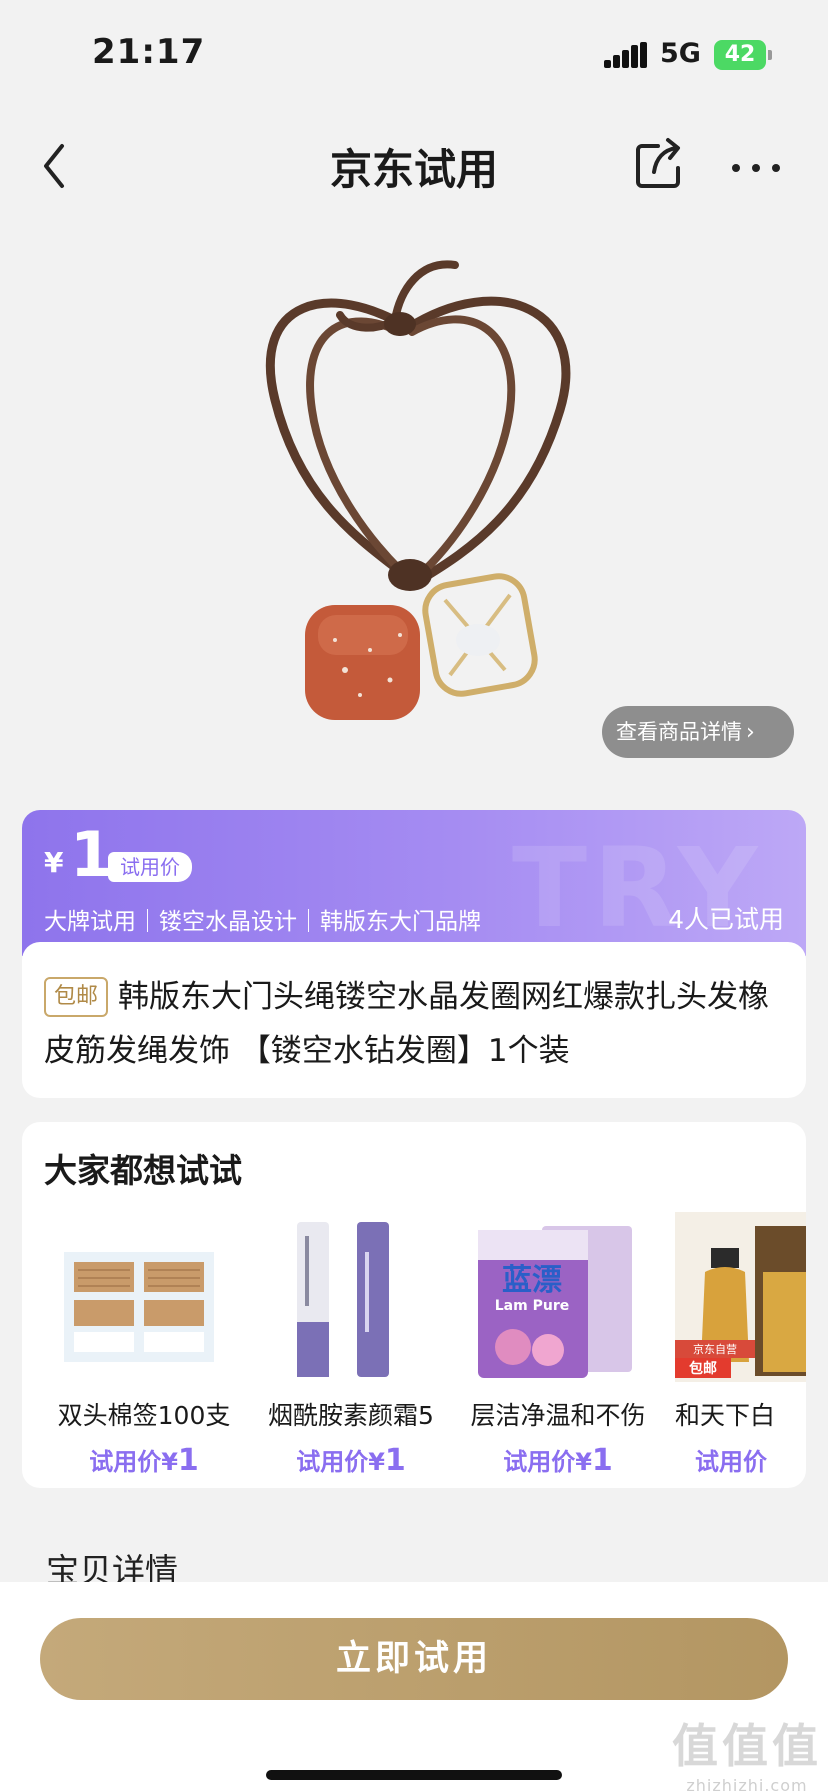 This screenshot has width=828, height=1792. Describe the element at coordinates (532, 1306) in the screenshot. I see `laundry-brand-en-text: Lam Pure` at that location.